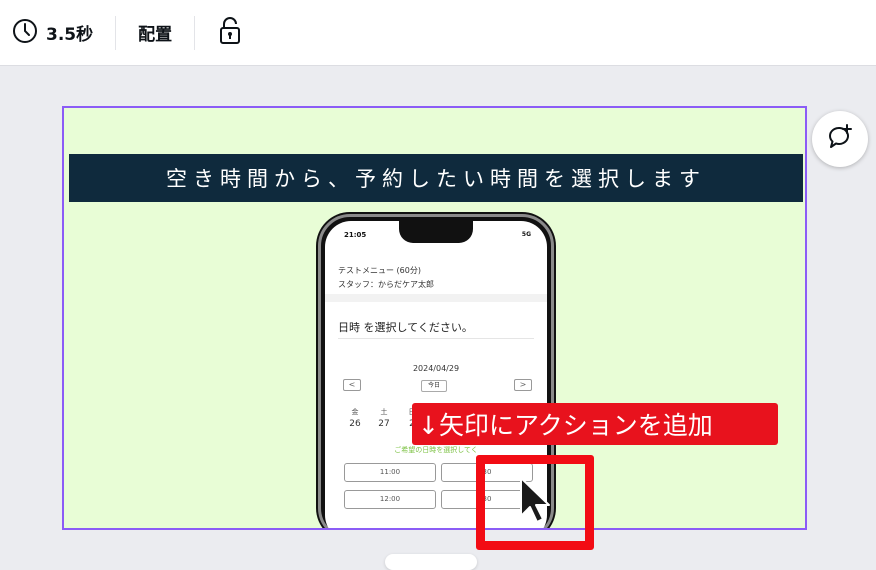 The height and width of the screenshot is (570, 876). What do you see at coordinates (390, 499) in the screenshot?
I see `time-slot: 12:00` at bounding box center [390, 499].